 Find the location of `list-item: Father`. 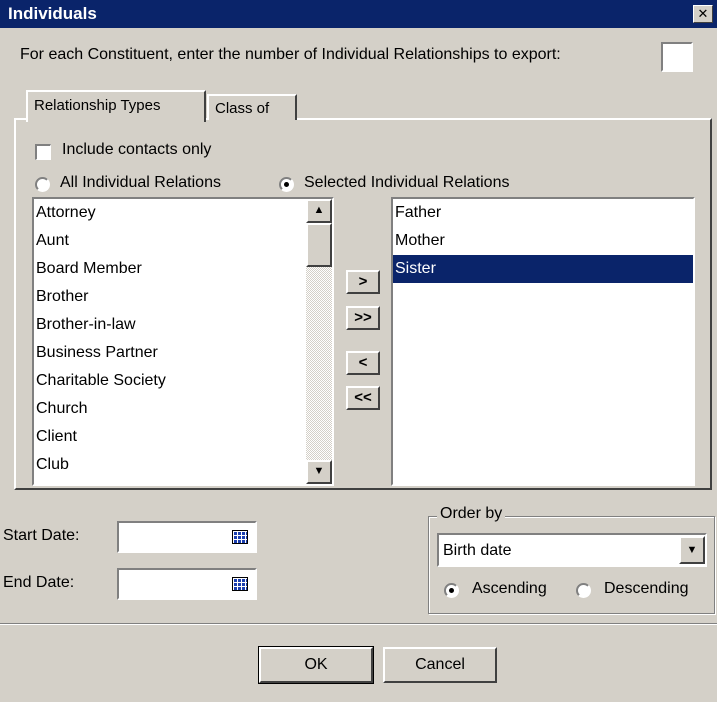

list-item: Father is located at coordinates (543, 213).